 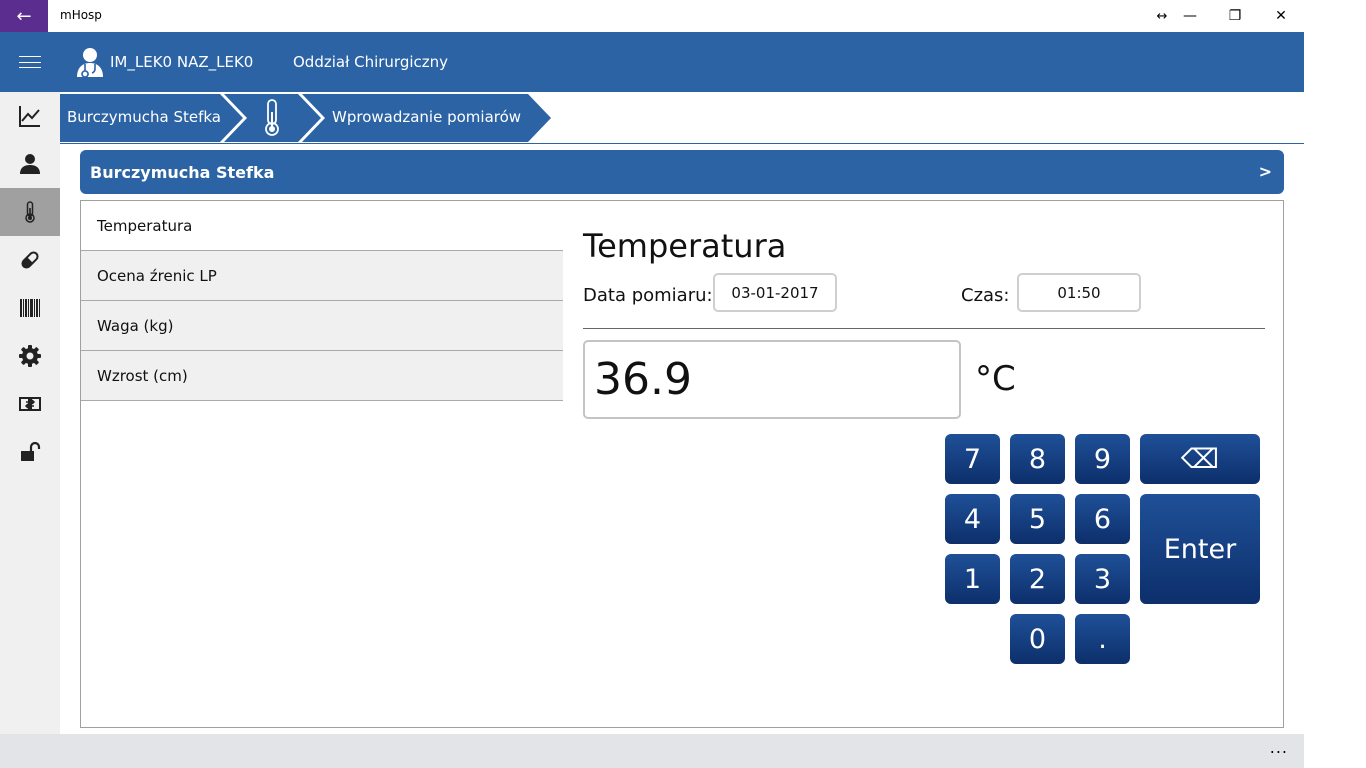 I want to click on restore-button: ❐, so click(x=1235, y=16).